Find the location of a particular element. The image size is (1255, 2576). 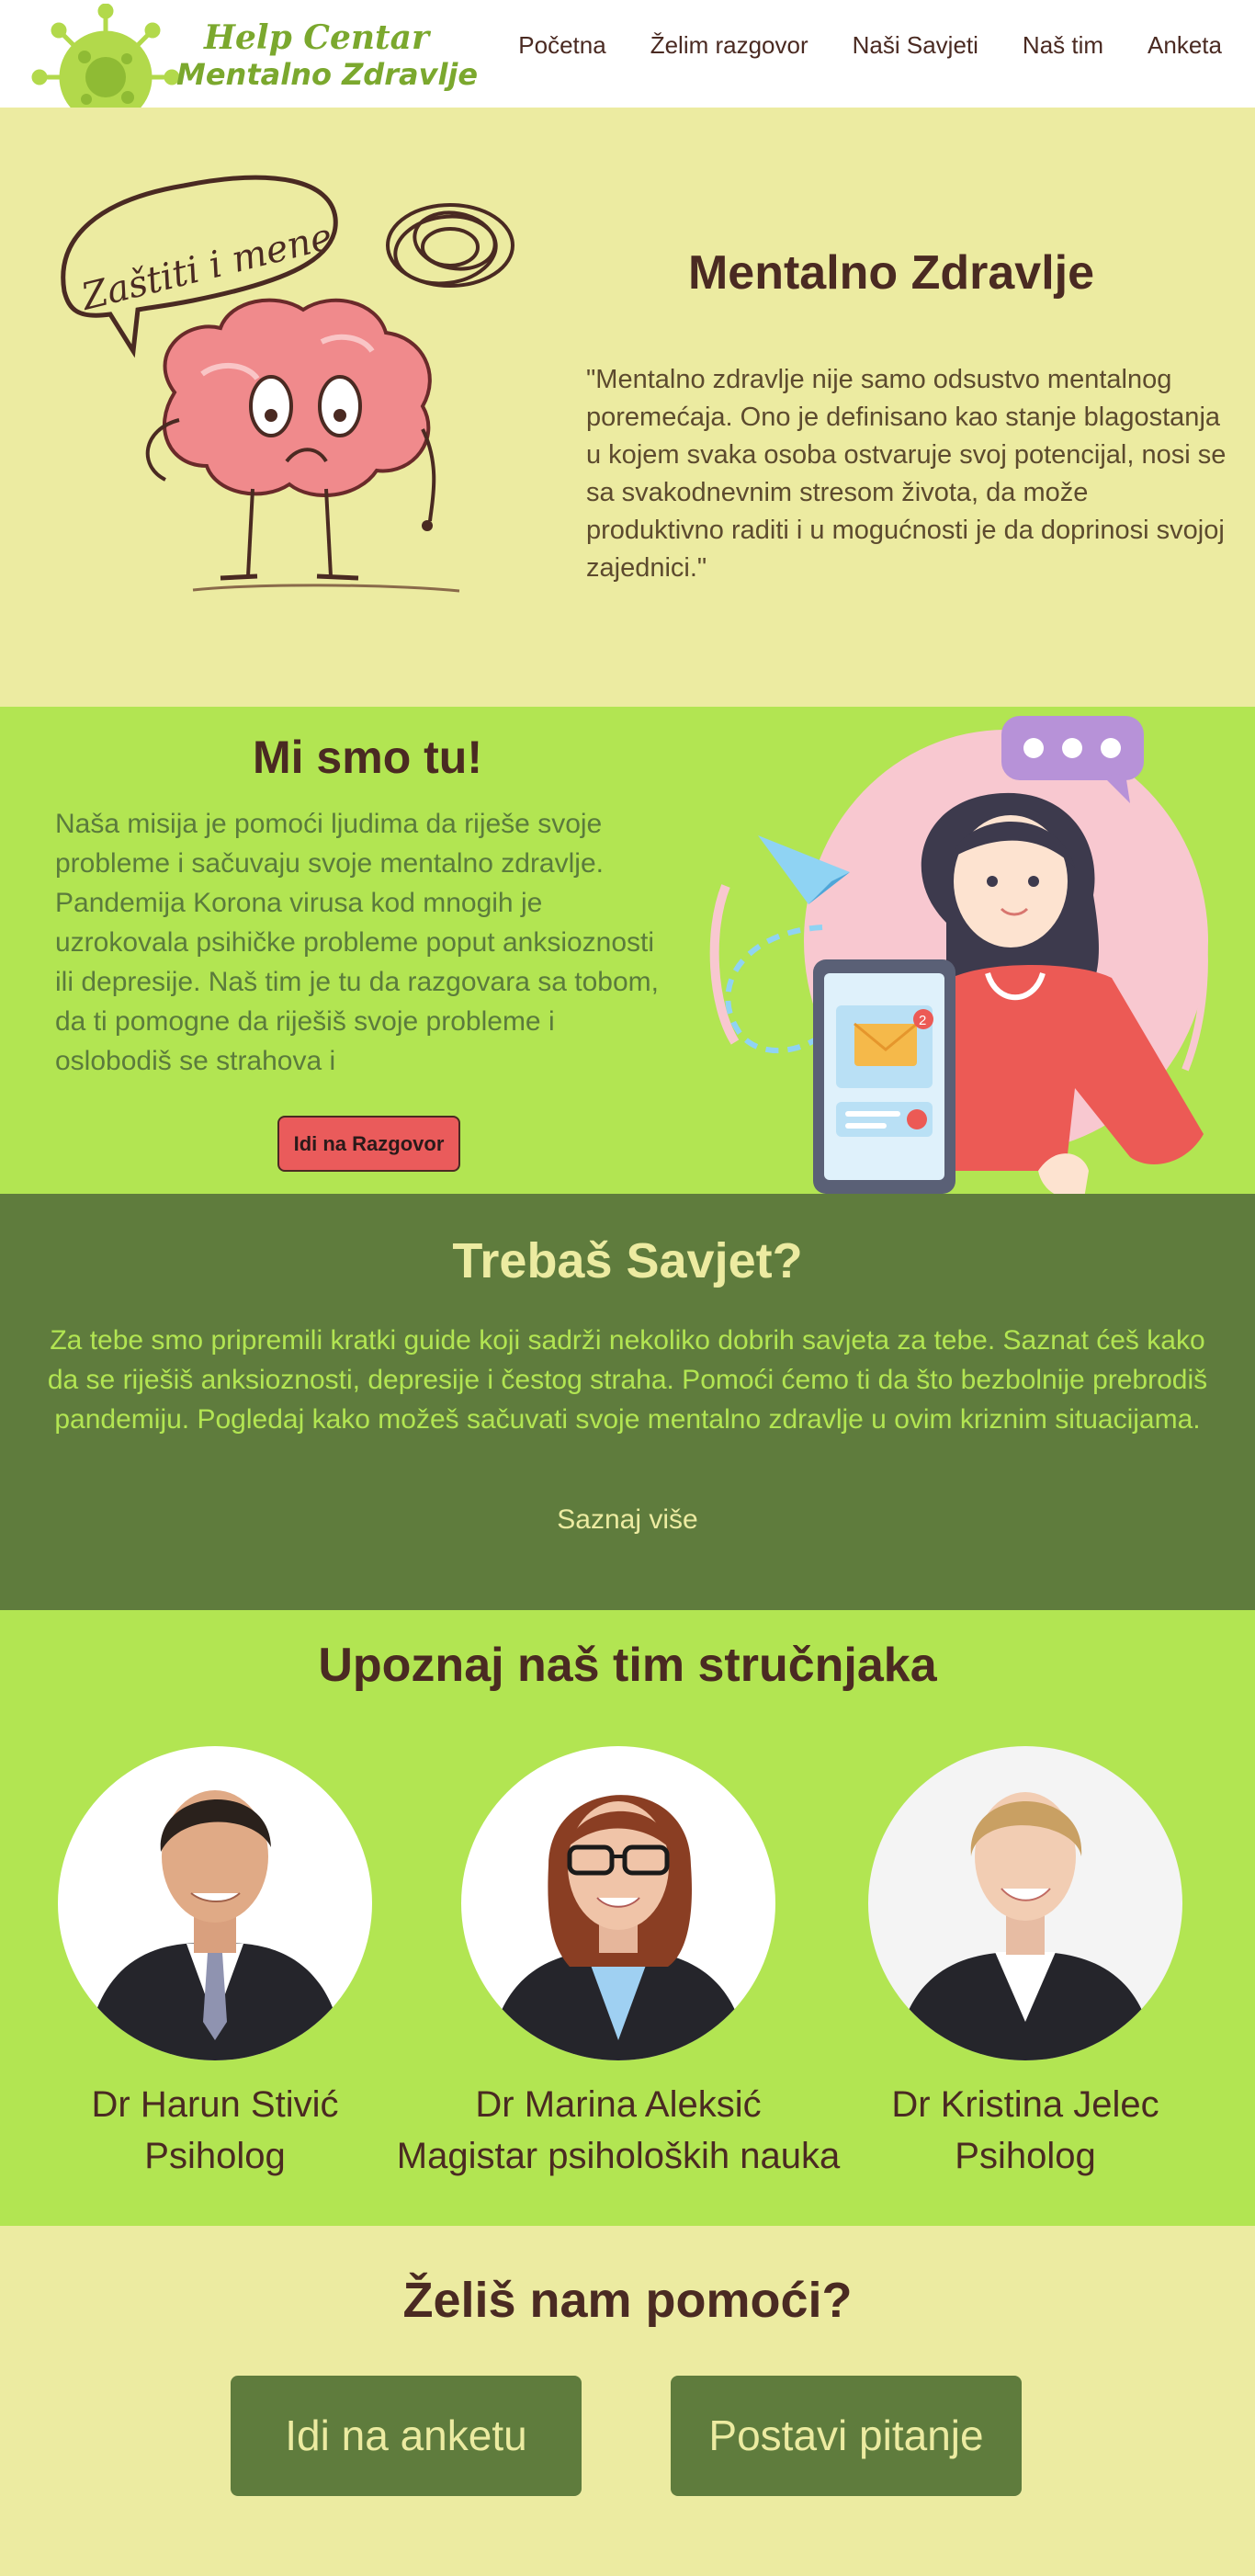

team-member-role: Psiholog is located at coordinates (1025, 2156).